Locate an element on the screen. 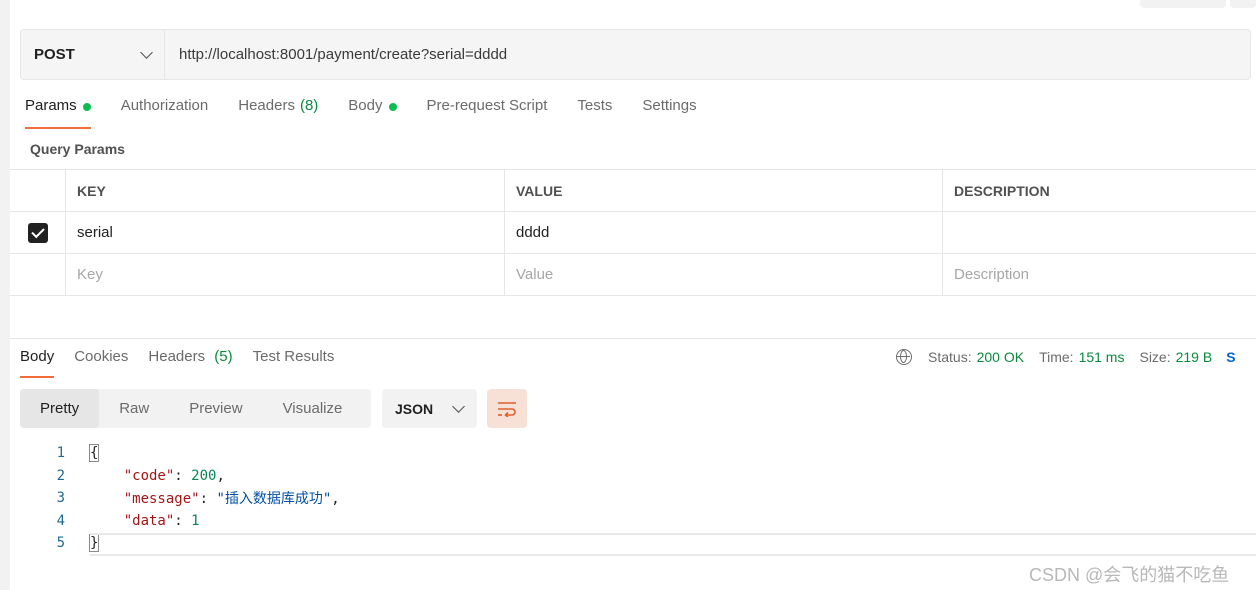 This screenshot has width=1256, height=590. column-header-key: KEY is located at coordinates (285, 190).